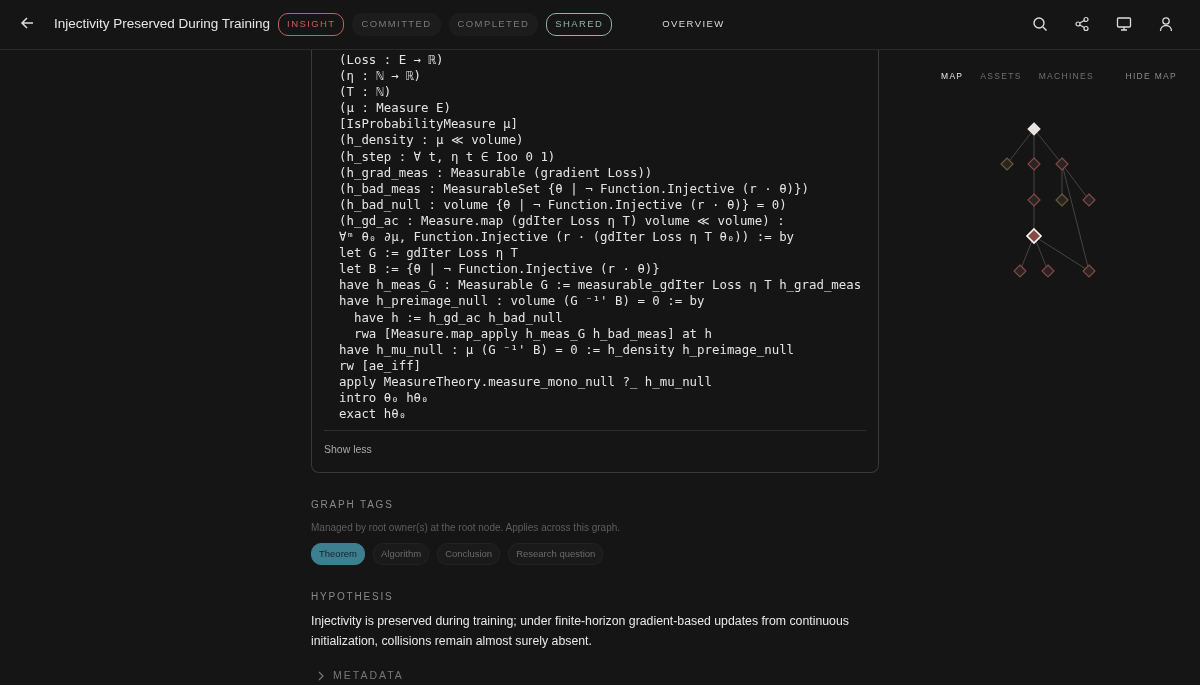 This screenshot has width=1200, height=685. Describe the element at coordinates (579, 24) in the screenshot. I see `status-badge: SHARED` at that location.